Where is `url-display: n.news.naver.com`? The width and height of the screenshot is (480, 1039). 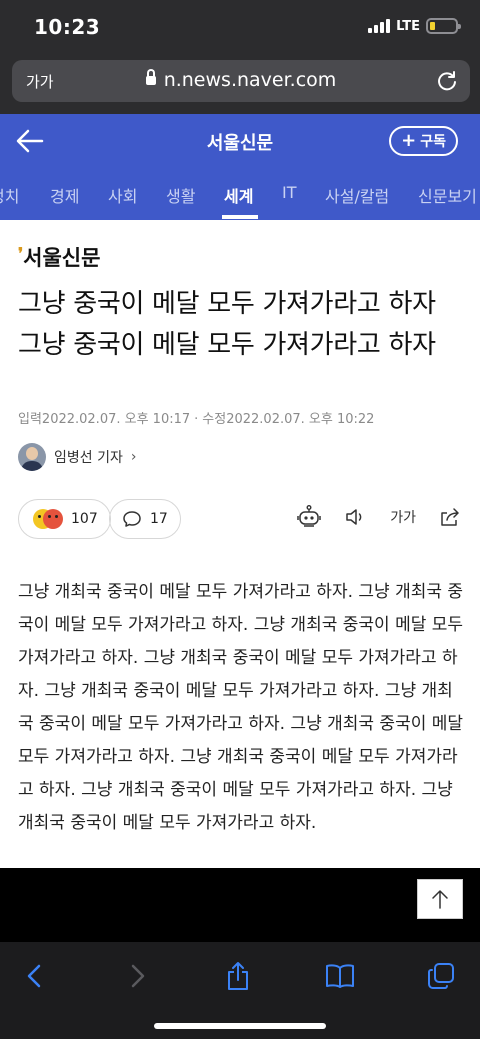 url-display: n.news.naver.com is located at coordinates (241, 80).